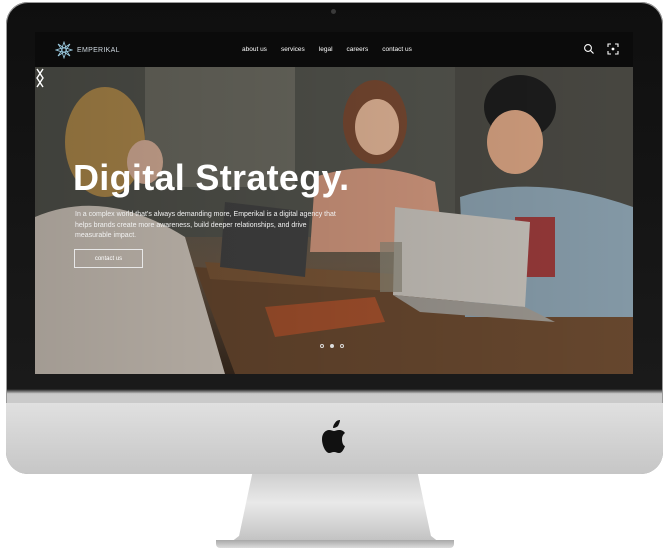 This screenshot has width=669, height=557. I want to click on imac-stand-base, so click(335, 544).